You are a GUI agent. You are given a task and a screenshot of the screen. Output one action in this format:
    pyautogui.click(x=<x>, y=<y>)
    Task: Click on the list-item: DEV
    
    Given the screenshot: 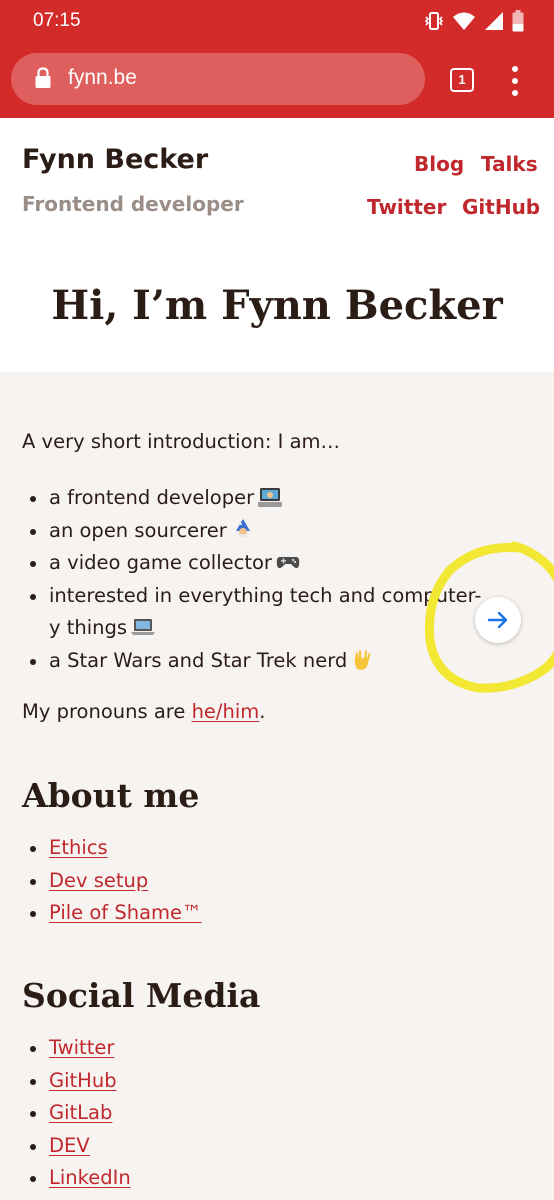 What is the action you would take?
    pyautogui.click(x=76, y=1146)
    